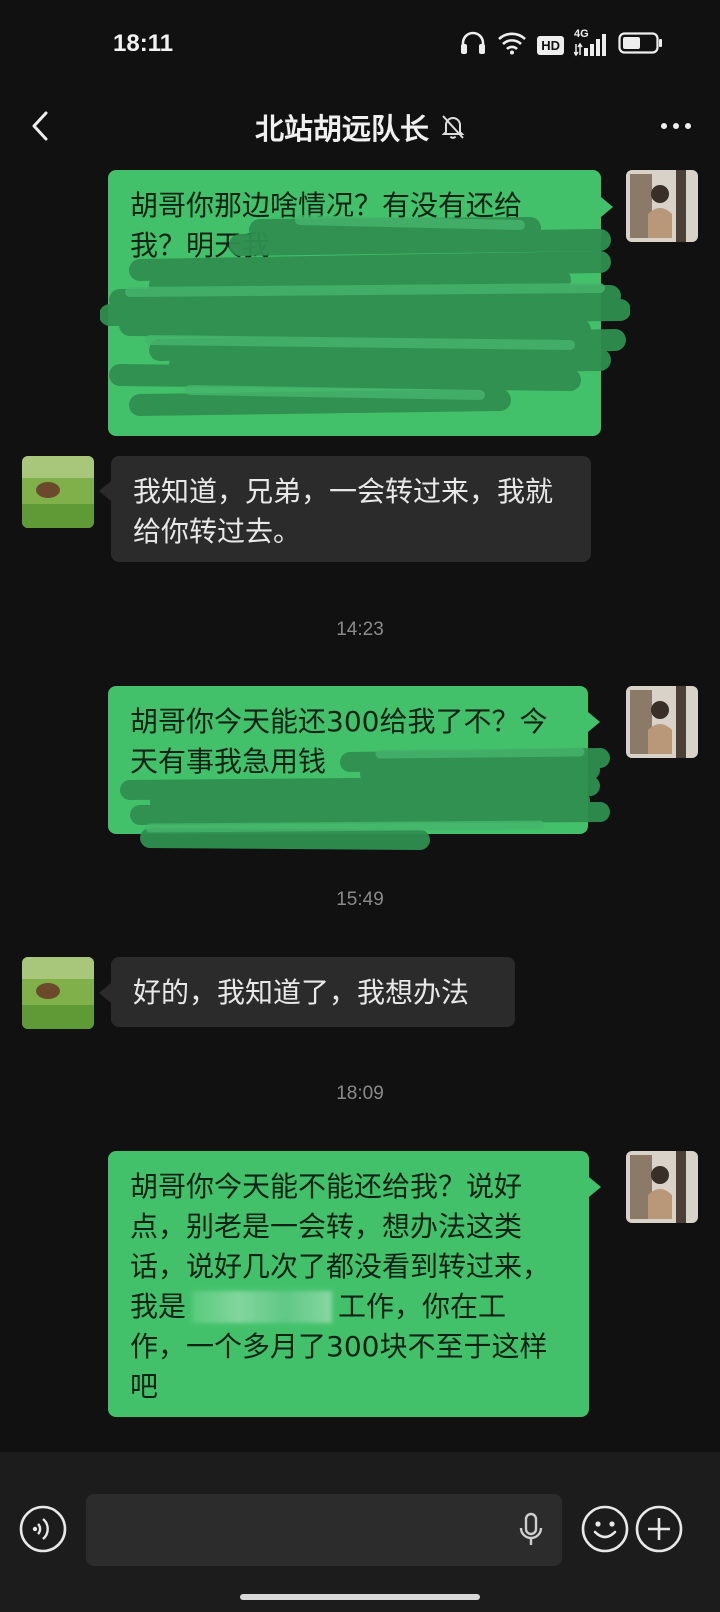 The height and width of the screenshot is (1612, 720). What do you see at coordinates (324, 1530) in the screenshot?
I see `message-input` at bounding box center [324, 1530].